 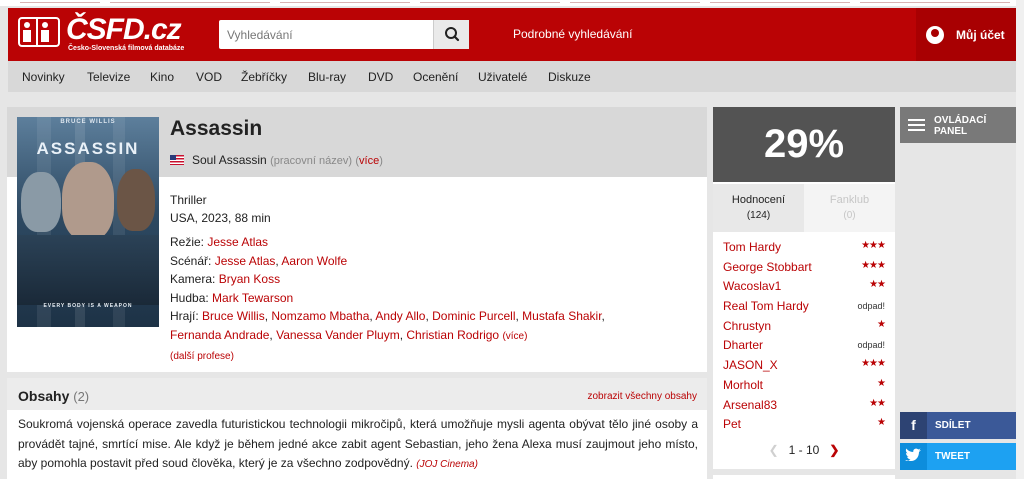 I want to click on person-link: Aaron Wolfe, so click(x=314, y=261).